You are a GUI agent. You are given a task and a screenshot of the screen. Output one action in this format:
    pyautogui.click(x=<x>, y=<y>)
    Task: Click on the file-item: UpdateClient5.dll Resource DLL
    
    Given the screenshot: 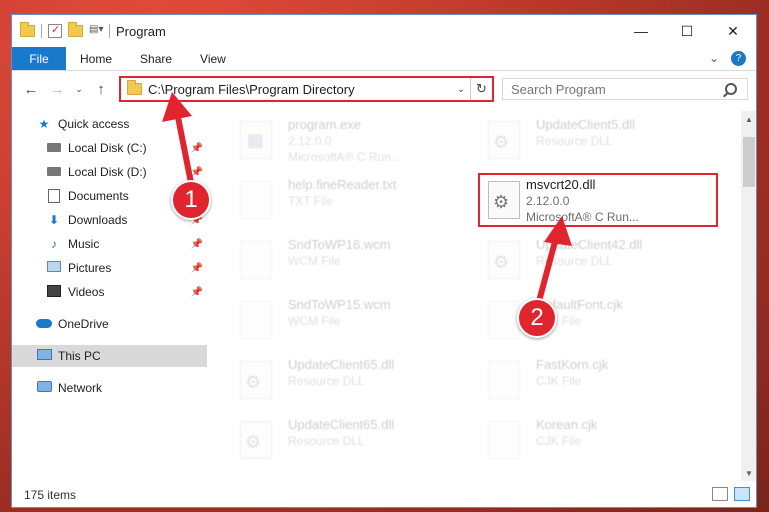 What is the action you would take?
    pyautogui.click(x=598, y=140)
    